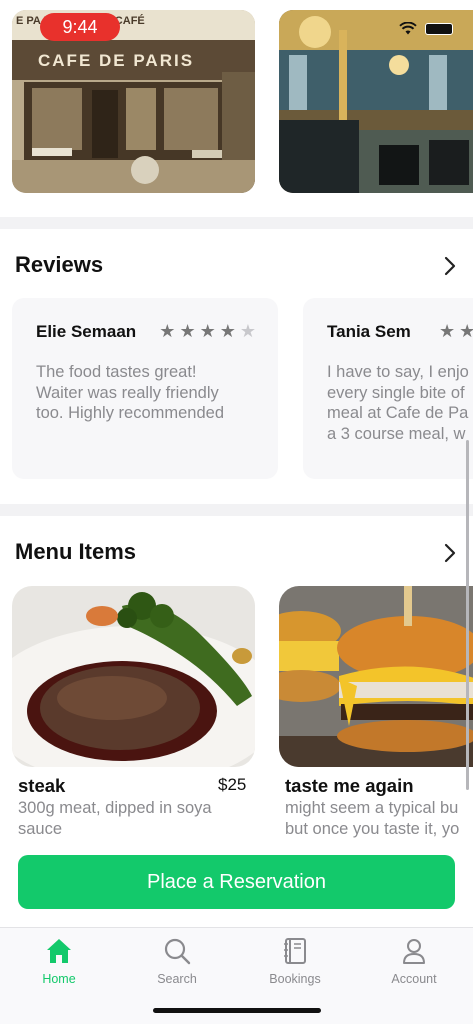  I want to click on review-line: too. Highly recommended, so click(130, 413).